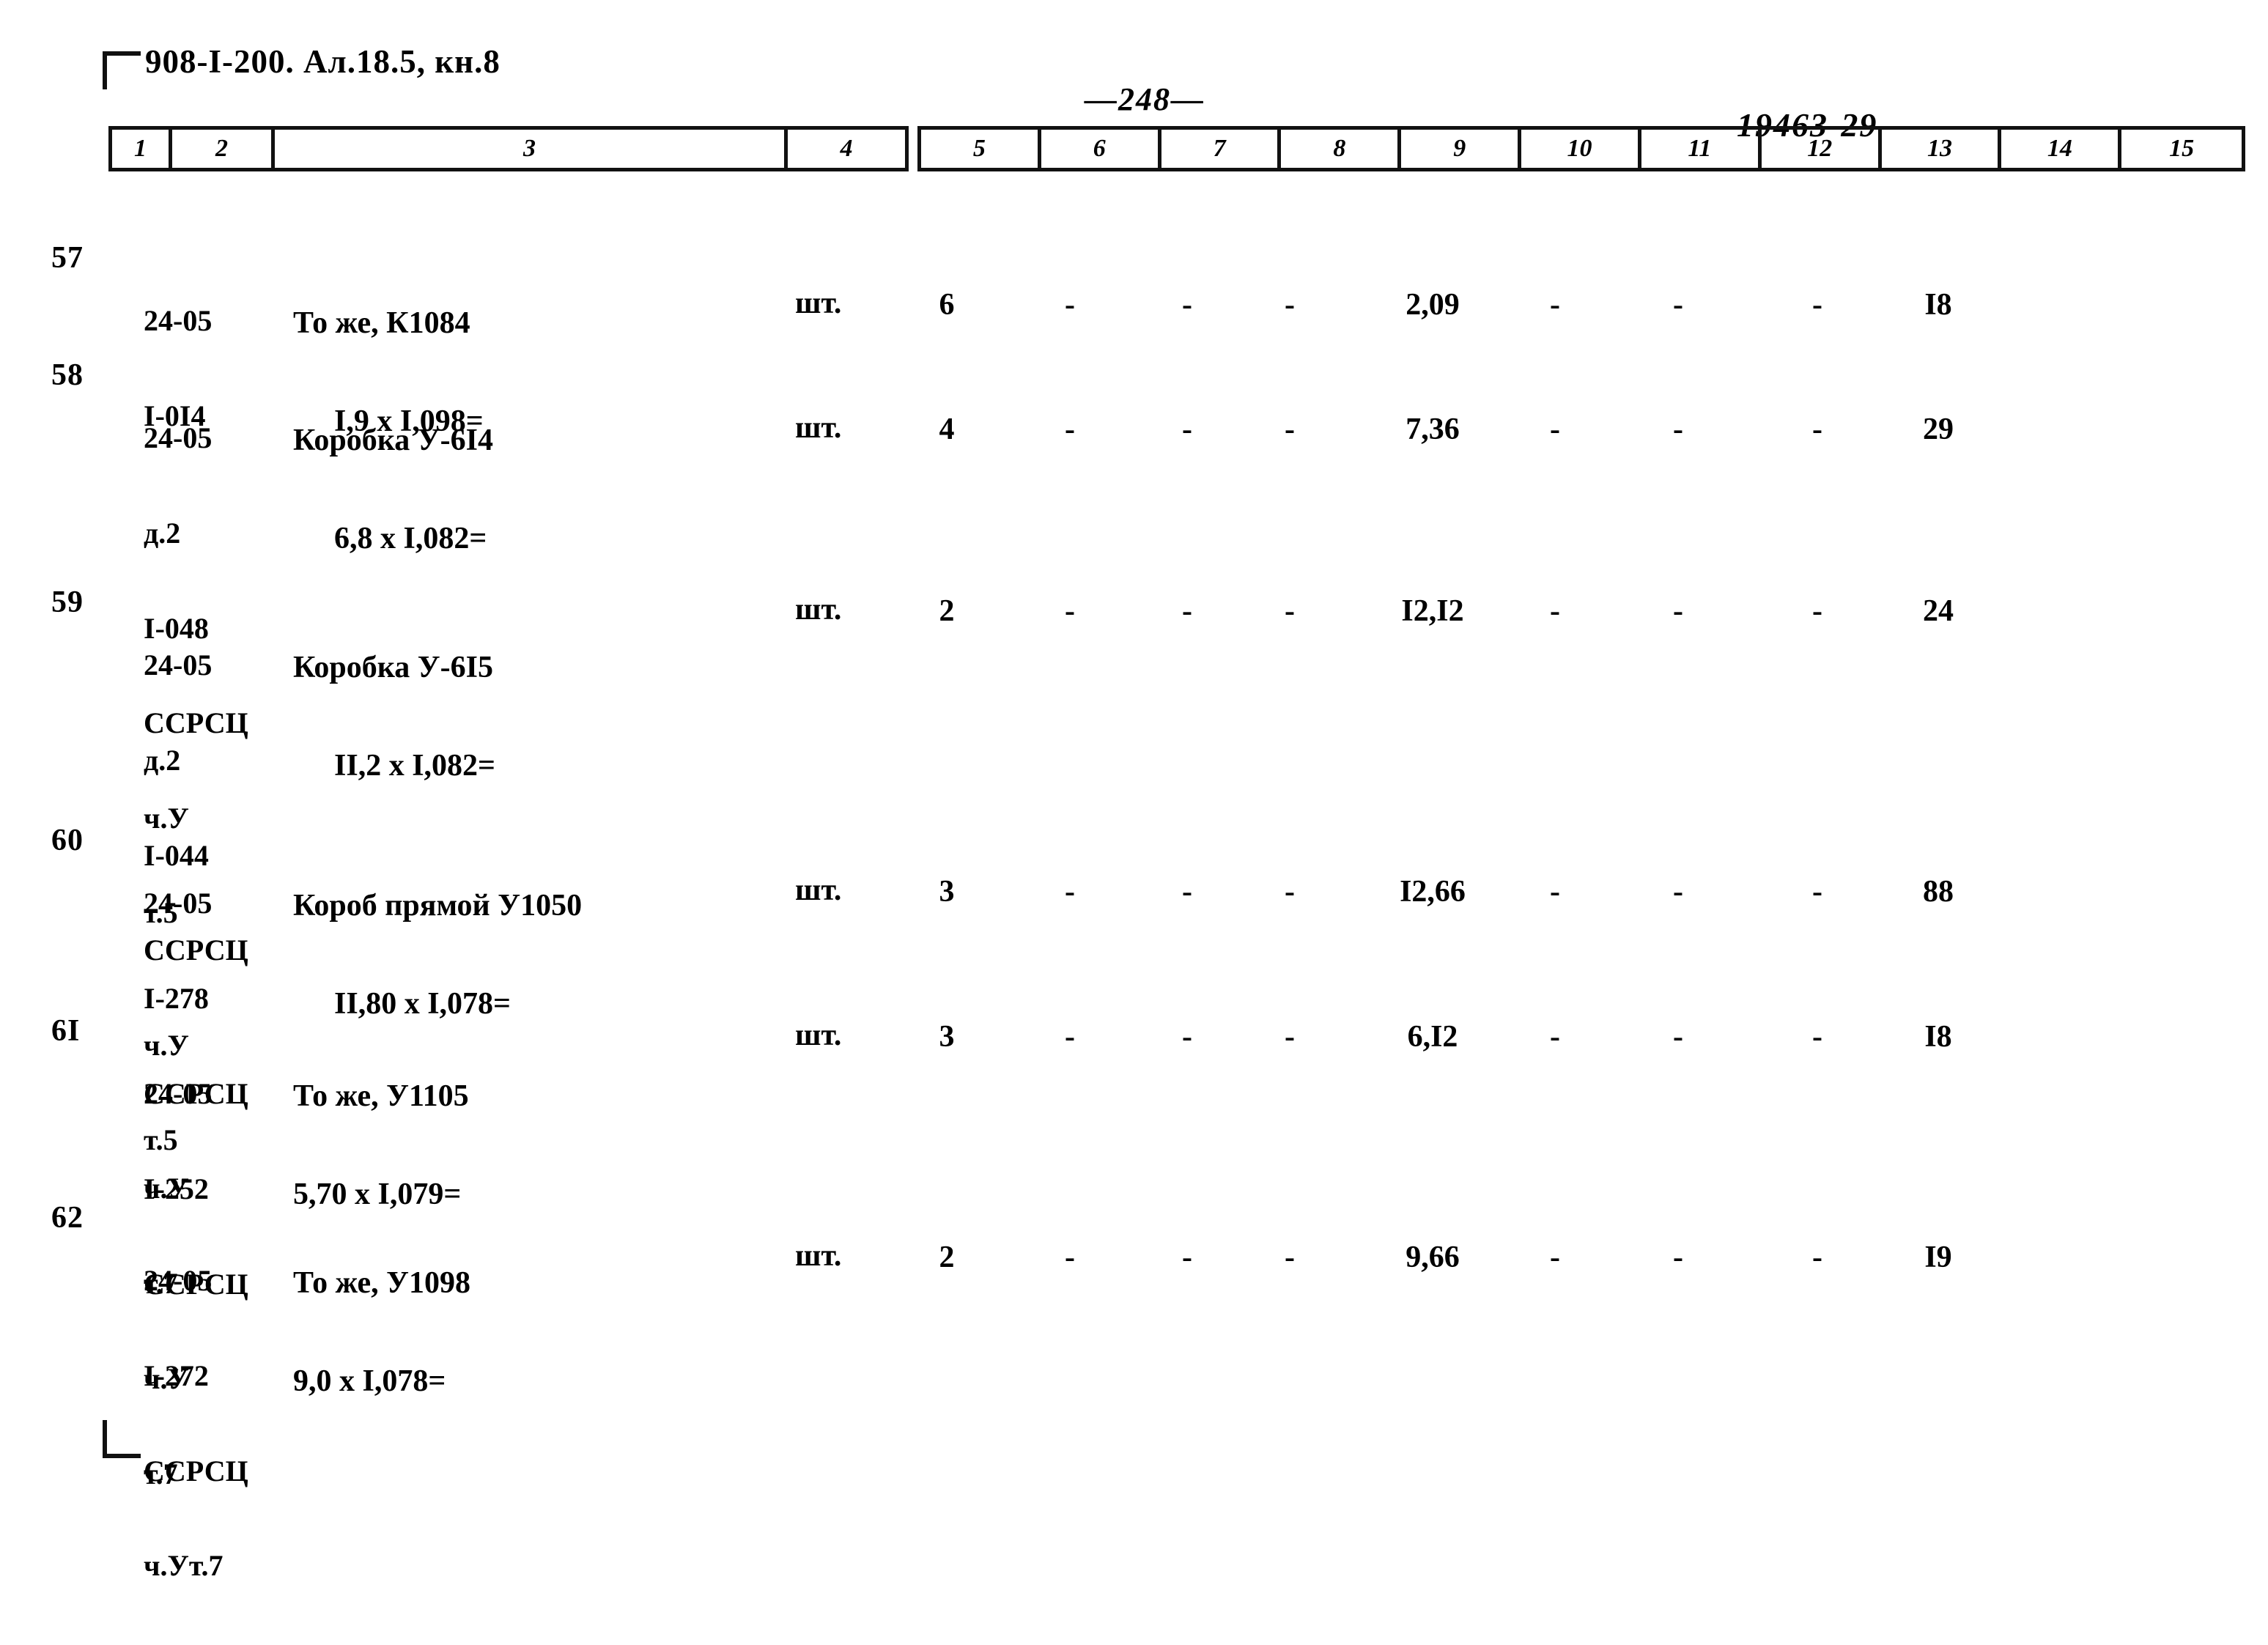  I want to click on column-header-6: 6, so click(1101, 149).